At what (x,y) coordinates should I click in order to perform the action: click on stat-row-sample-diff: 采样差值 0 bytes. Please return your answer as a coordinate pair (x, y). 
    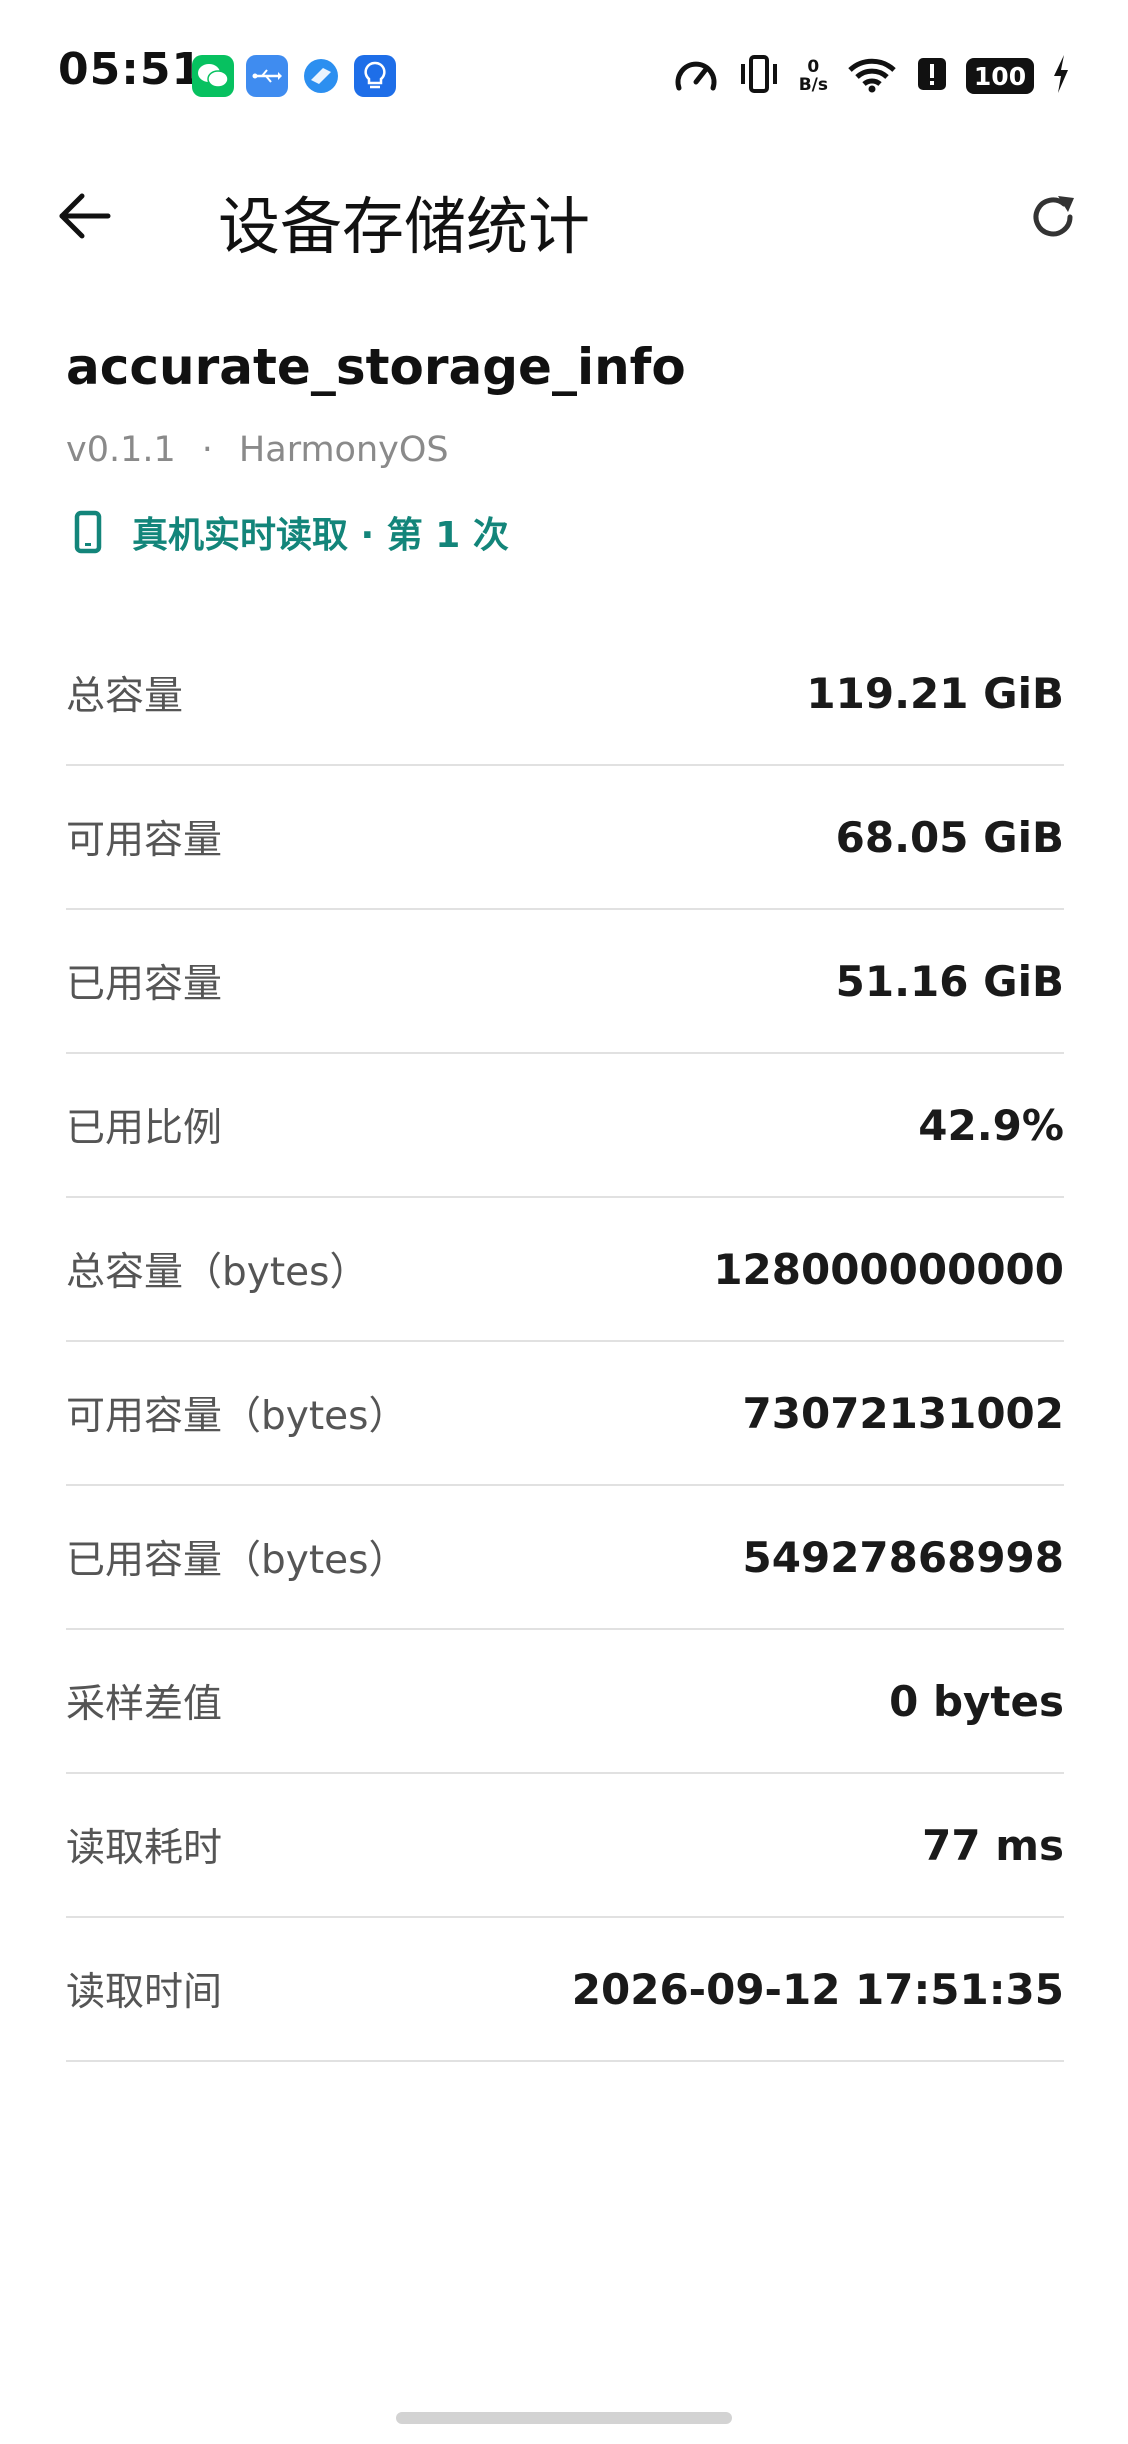
    Looking at the image, I should click on (565, 1702).